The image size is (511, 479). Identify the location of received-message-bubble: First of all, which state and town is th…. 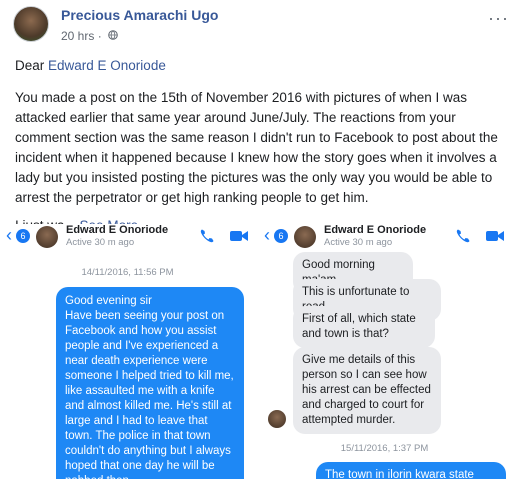
(364, 327).